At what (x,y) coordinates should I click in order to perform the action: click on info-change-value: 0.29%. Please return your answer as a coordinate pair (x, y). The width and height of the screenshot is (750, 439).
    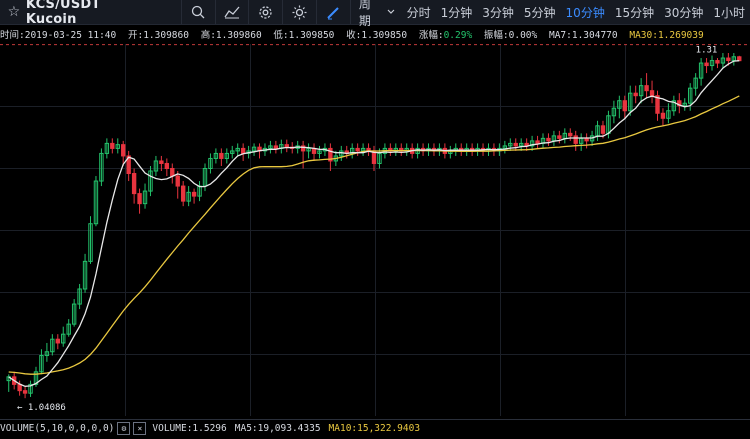
    Looking at the image, I should click on (458, 35).